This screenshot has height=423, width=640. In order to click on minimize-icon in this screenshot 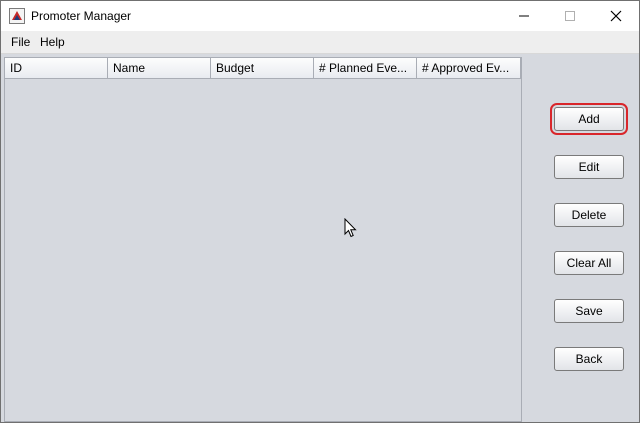, I will do `click(524, 16)`.